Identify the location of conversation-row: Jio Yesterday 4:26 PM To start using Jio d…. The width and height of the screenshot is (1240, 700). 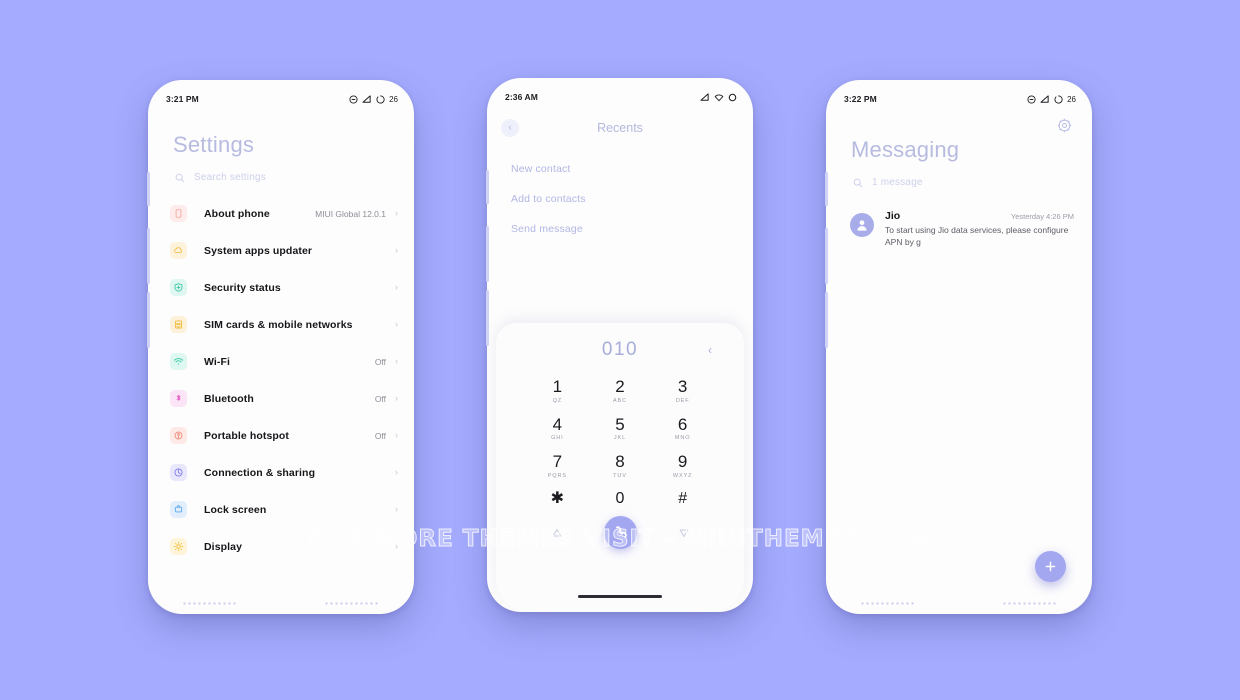
(959, 218).